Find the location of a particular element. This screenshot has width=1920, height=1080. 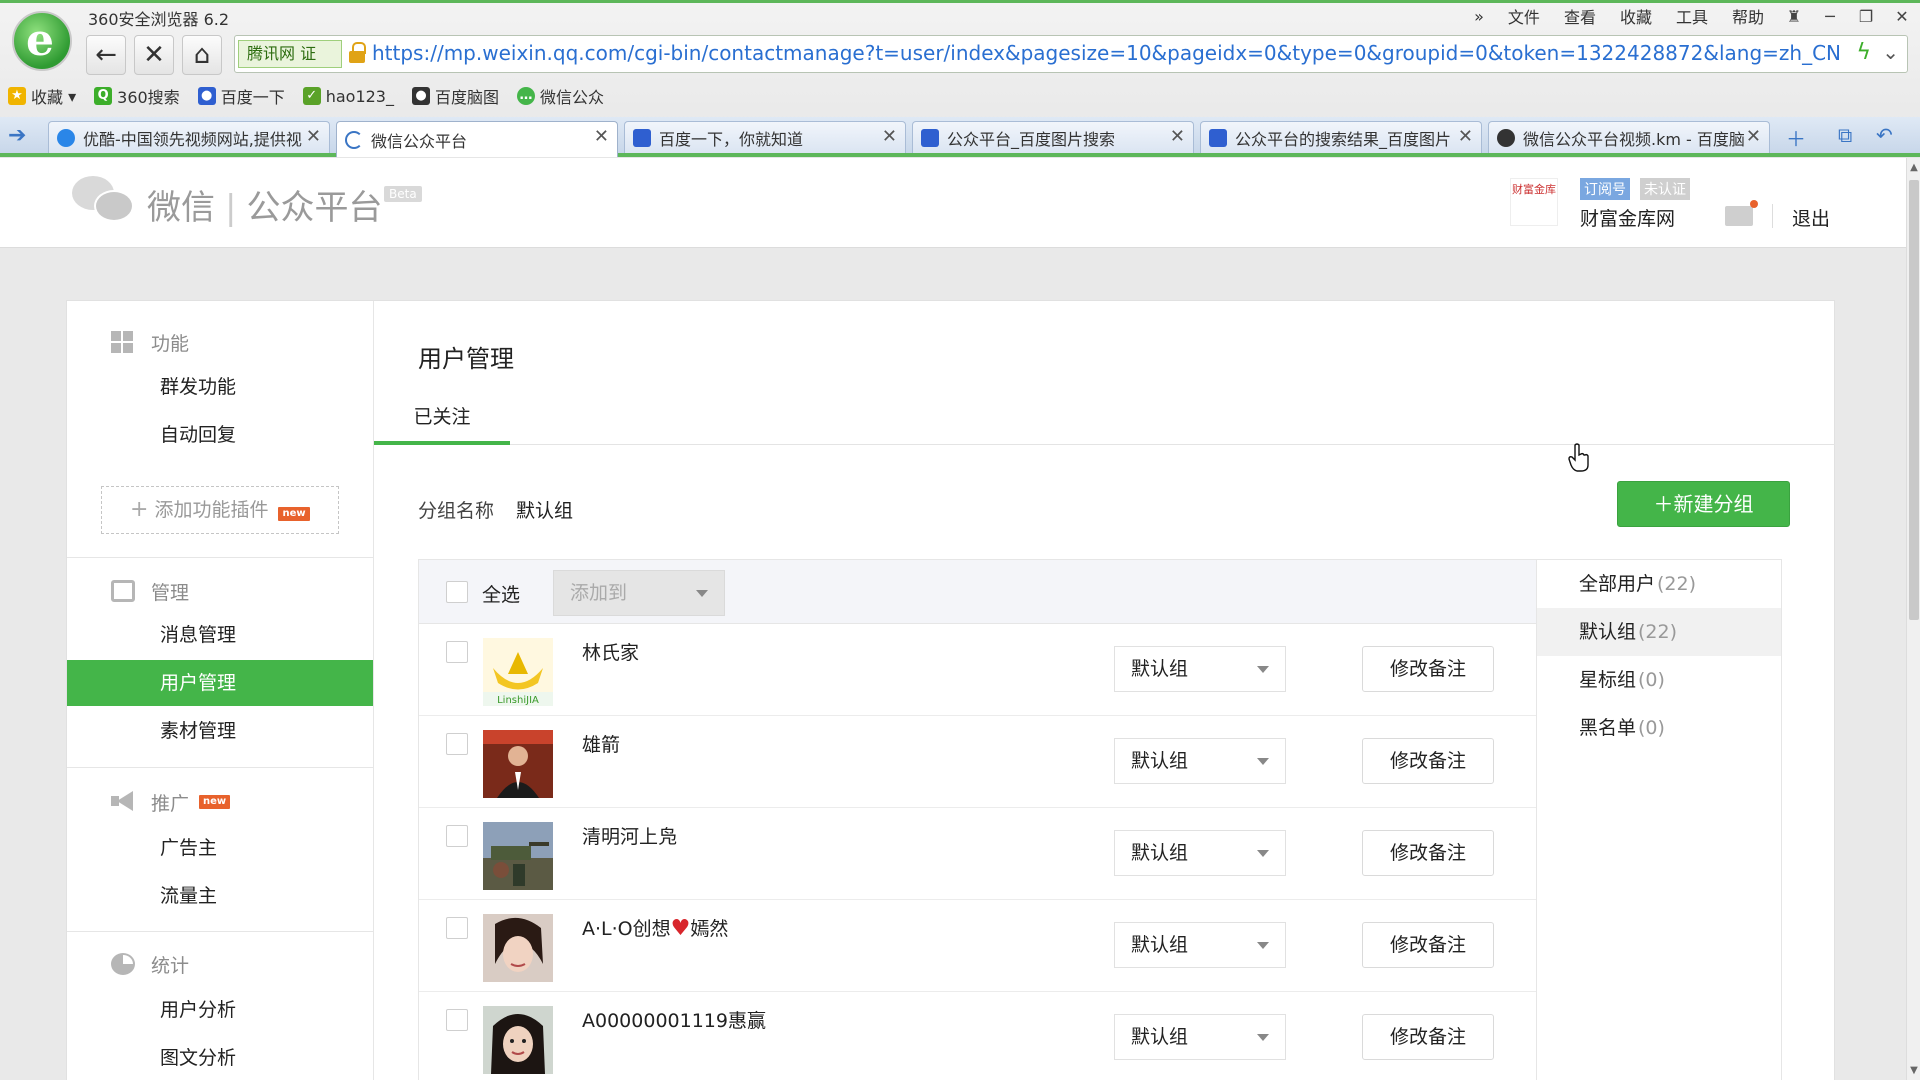

minimize-icon: ─ is located at coordinates (1830, 16).